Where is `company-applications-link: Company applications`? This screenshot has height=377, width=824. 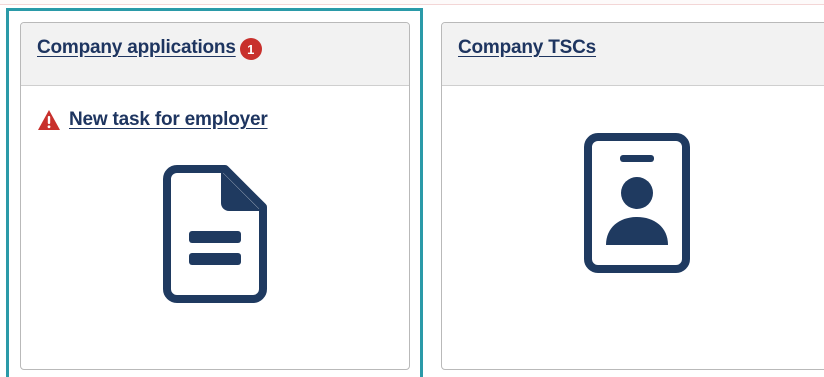
company-applications-link: Company applications is located at coordinates (136, 48).